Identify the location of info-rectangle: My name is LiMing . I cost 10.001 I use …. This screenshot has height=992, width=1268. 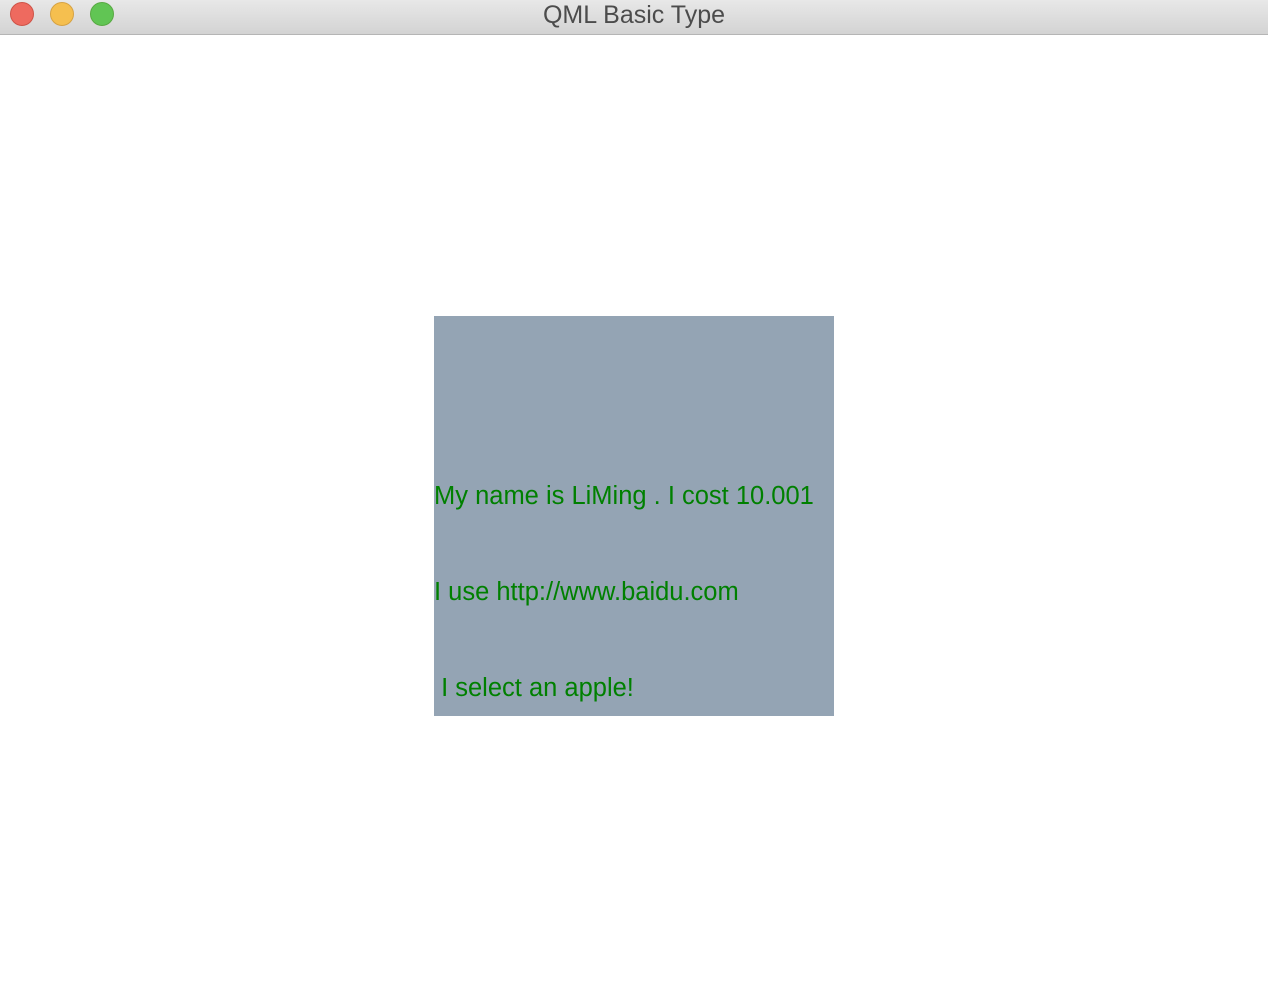
(634, 516).